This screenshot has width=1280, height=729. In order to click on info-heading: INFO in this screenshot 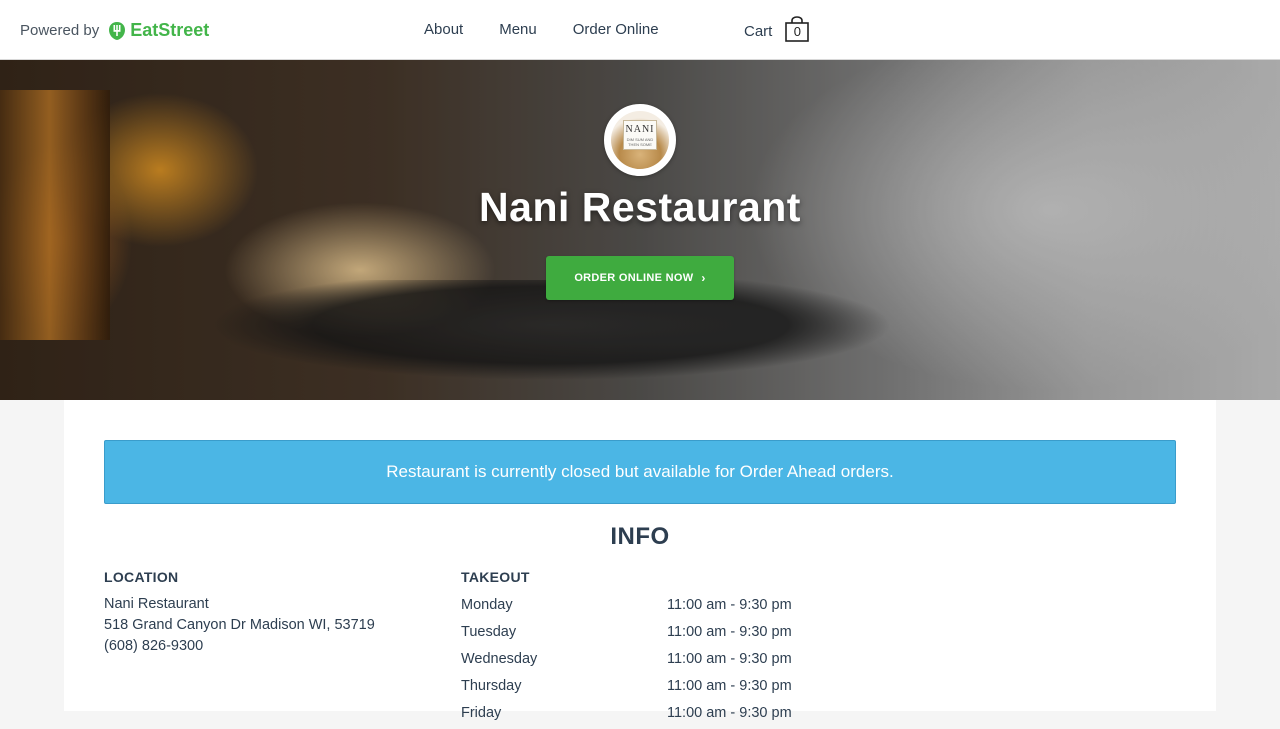, I will do `click(640, 536)`.